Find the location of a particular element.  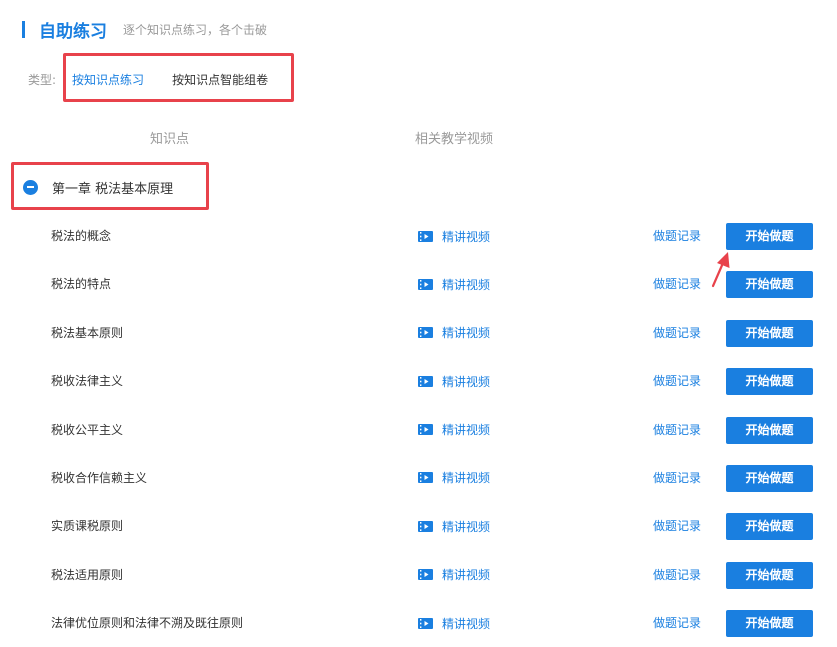

header-accent-bar is located at coordinates (23, 29).